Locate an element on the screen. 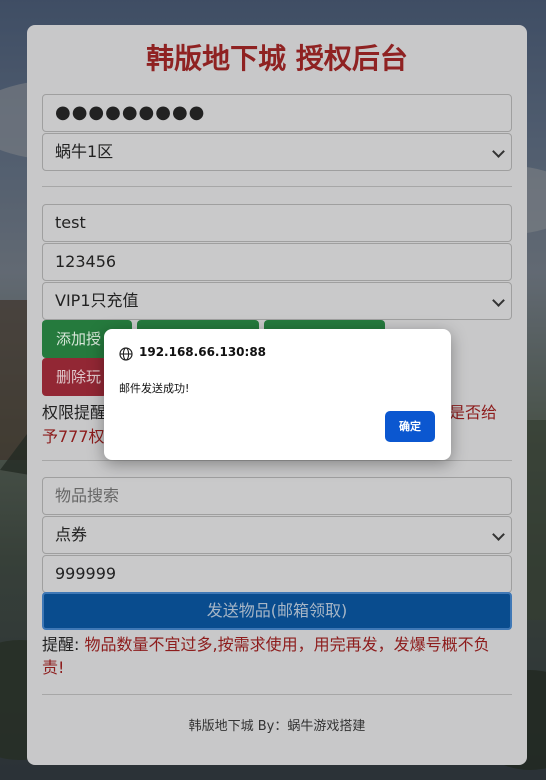  alert-dialog: 192.168.66.130:88 邮件发送成功! 确定 is located at coordinates (277, 394).